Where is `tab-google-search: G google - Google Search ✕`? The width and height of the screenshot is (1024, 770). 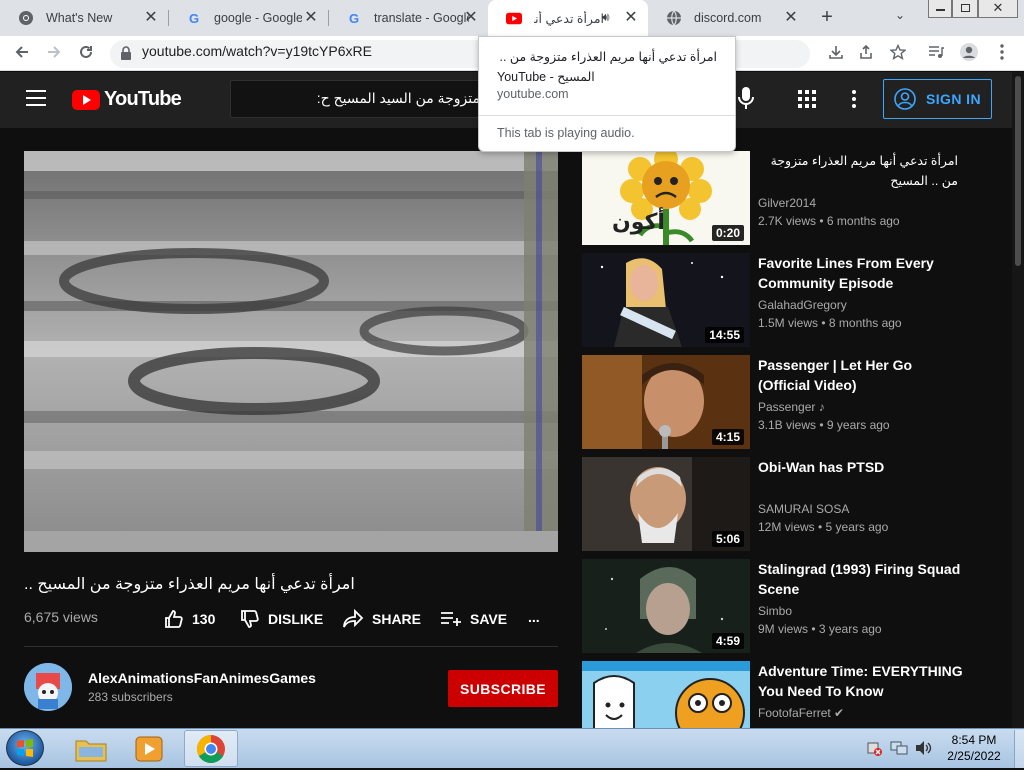 tab-google-search: G google - Google Search ✕ is located at coordinates (248, 18).